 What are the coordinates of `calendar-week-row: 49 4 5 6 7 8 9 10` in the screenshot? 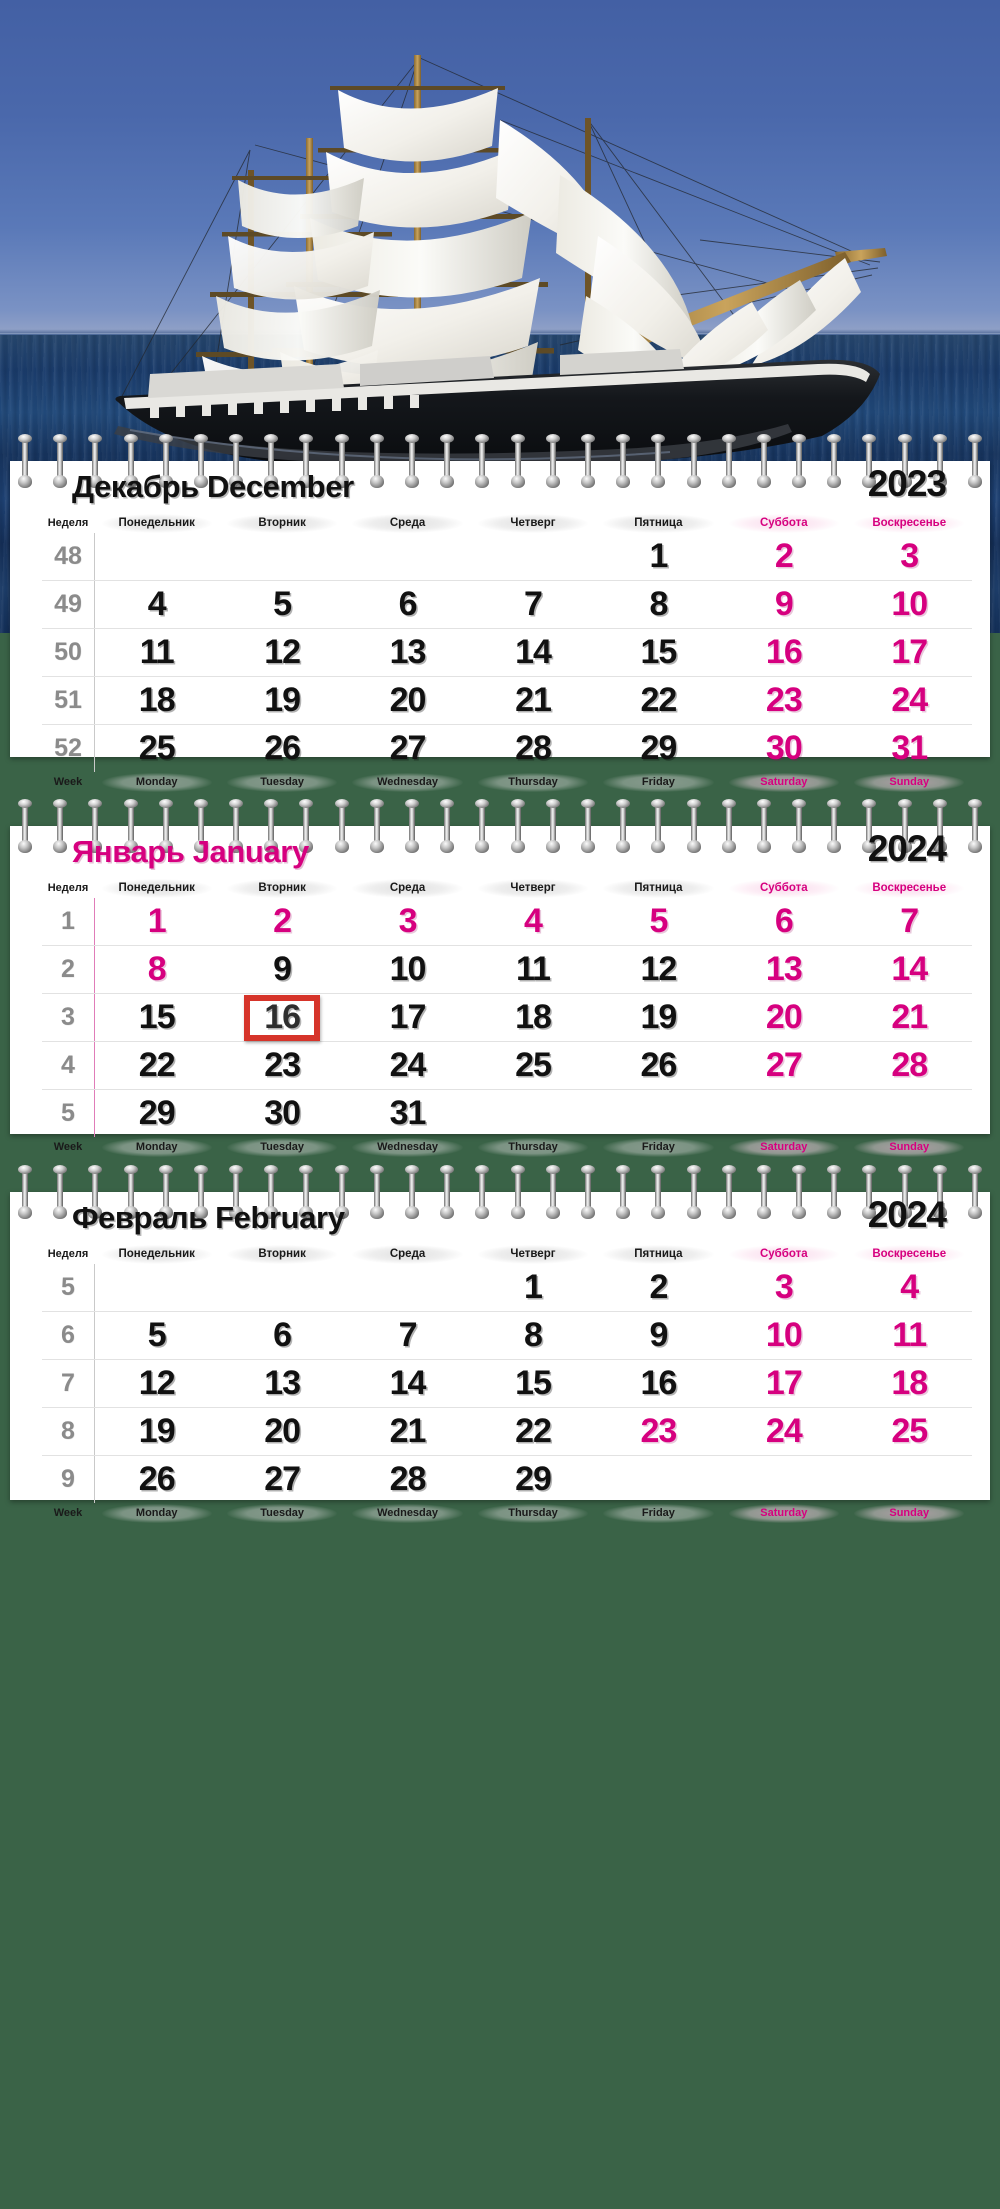 It's located at (507, 605).